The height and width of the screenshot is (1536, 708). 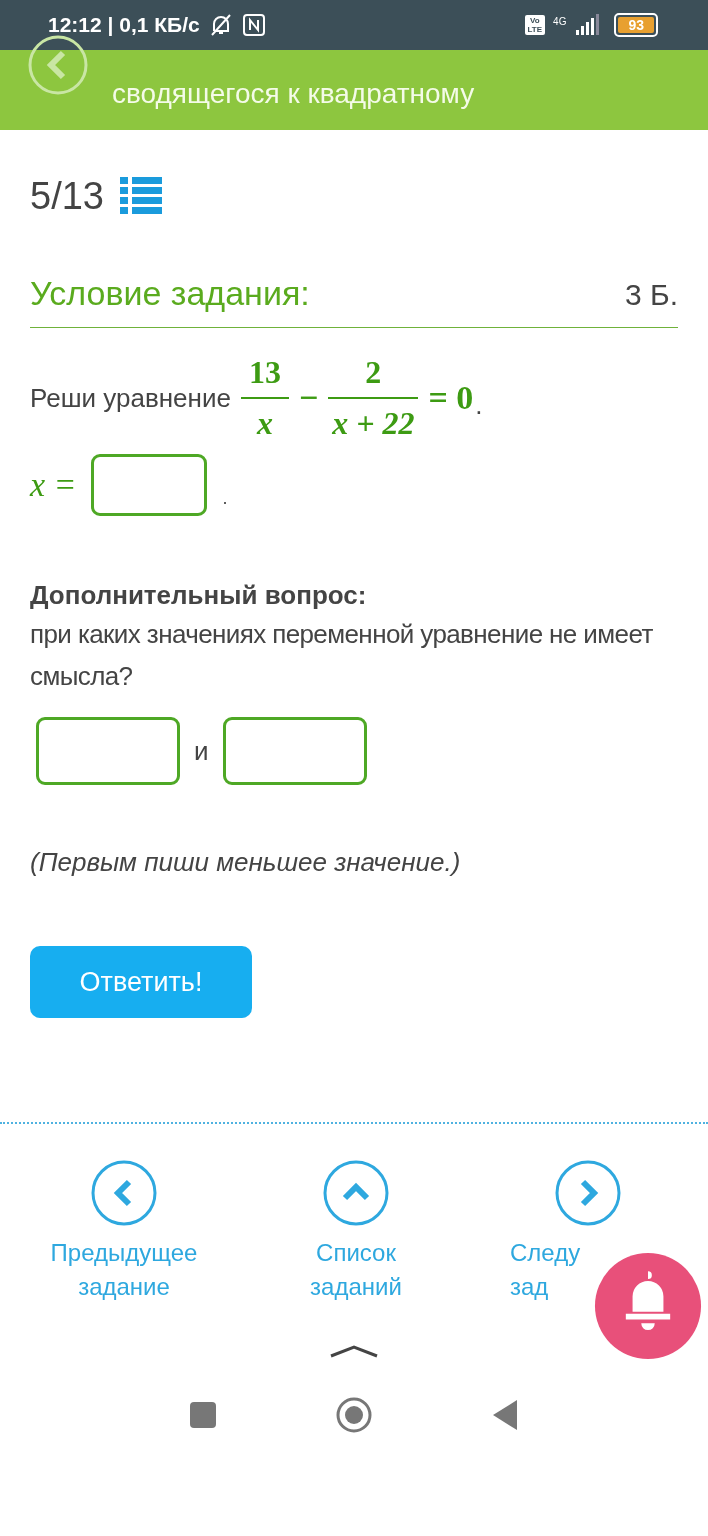 What do you see at coordinates (308, 398) in the screenshot?
I see `minus-sign: −` at bounding box center [308, 398].